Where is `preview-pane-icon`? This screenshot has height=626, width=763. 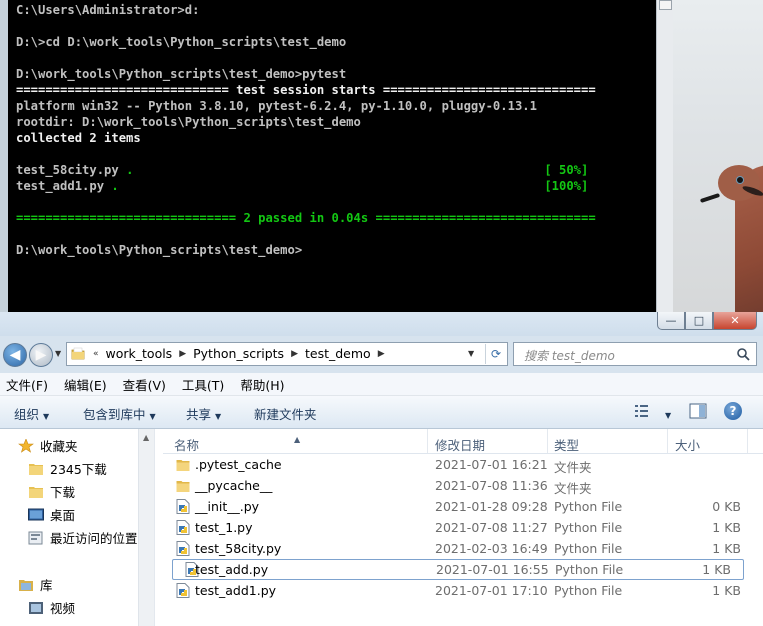
preview-pane-icon is located at coordinates (698, 411).